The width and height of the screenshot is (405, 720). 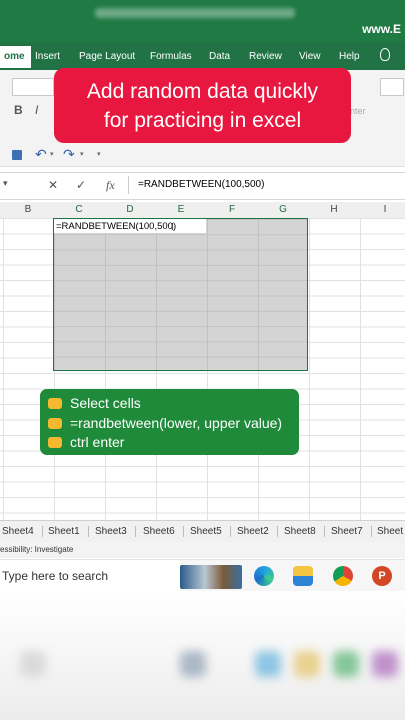 I want to click on tab-help: Help, so click(x=349, y=56).